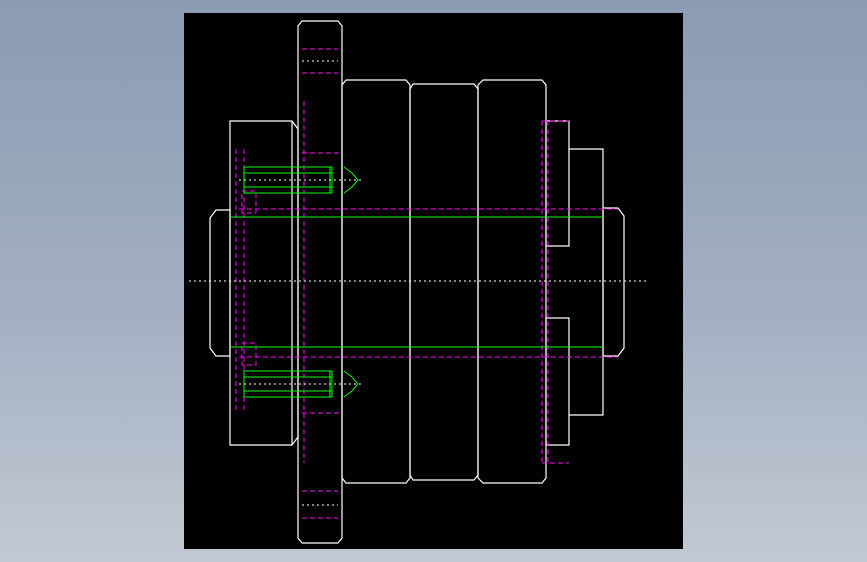 Image resolution: width=867 pixels, height=562 pixels. What do you see at coordinates (320, 282) in the screenshot?
I see `flange-disc` at bounding box center [320, 282].